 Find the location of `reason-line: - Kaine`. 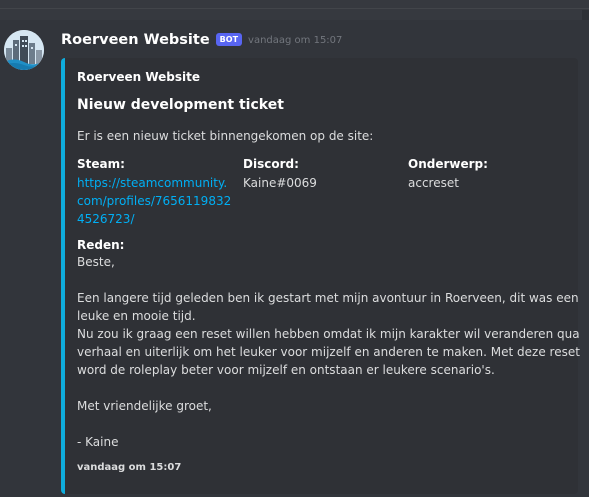

reason-line: - Kaine is located at coordinates (98, 442).